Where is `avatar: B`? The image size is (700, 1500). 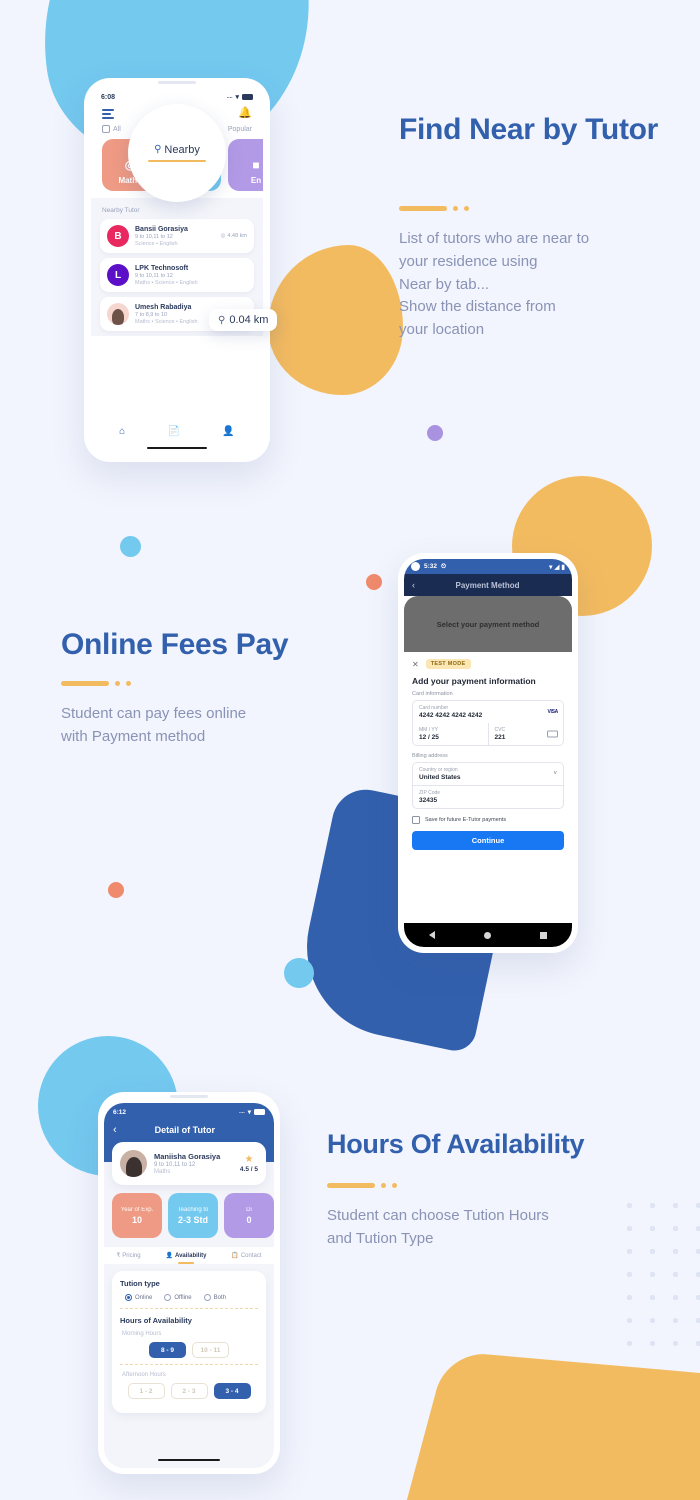 avatar: B is located at coordinates (118, 236).